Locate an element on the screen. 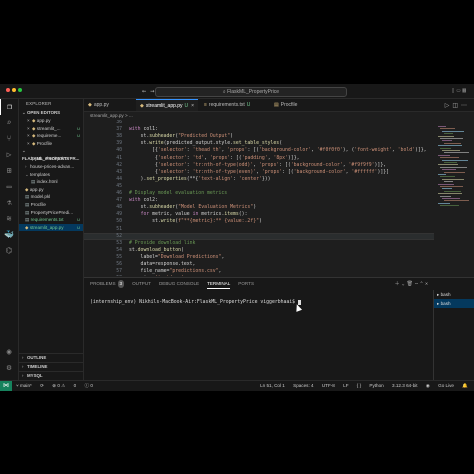 The width and height of the screenshot is (474, 474). tree-item: ▤ Procfile is located at coordinates (51, 205).